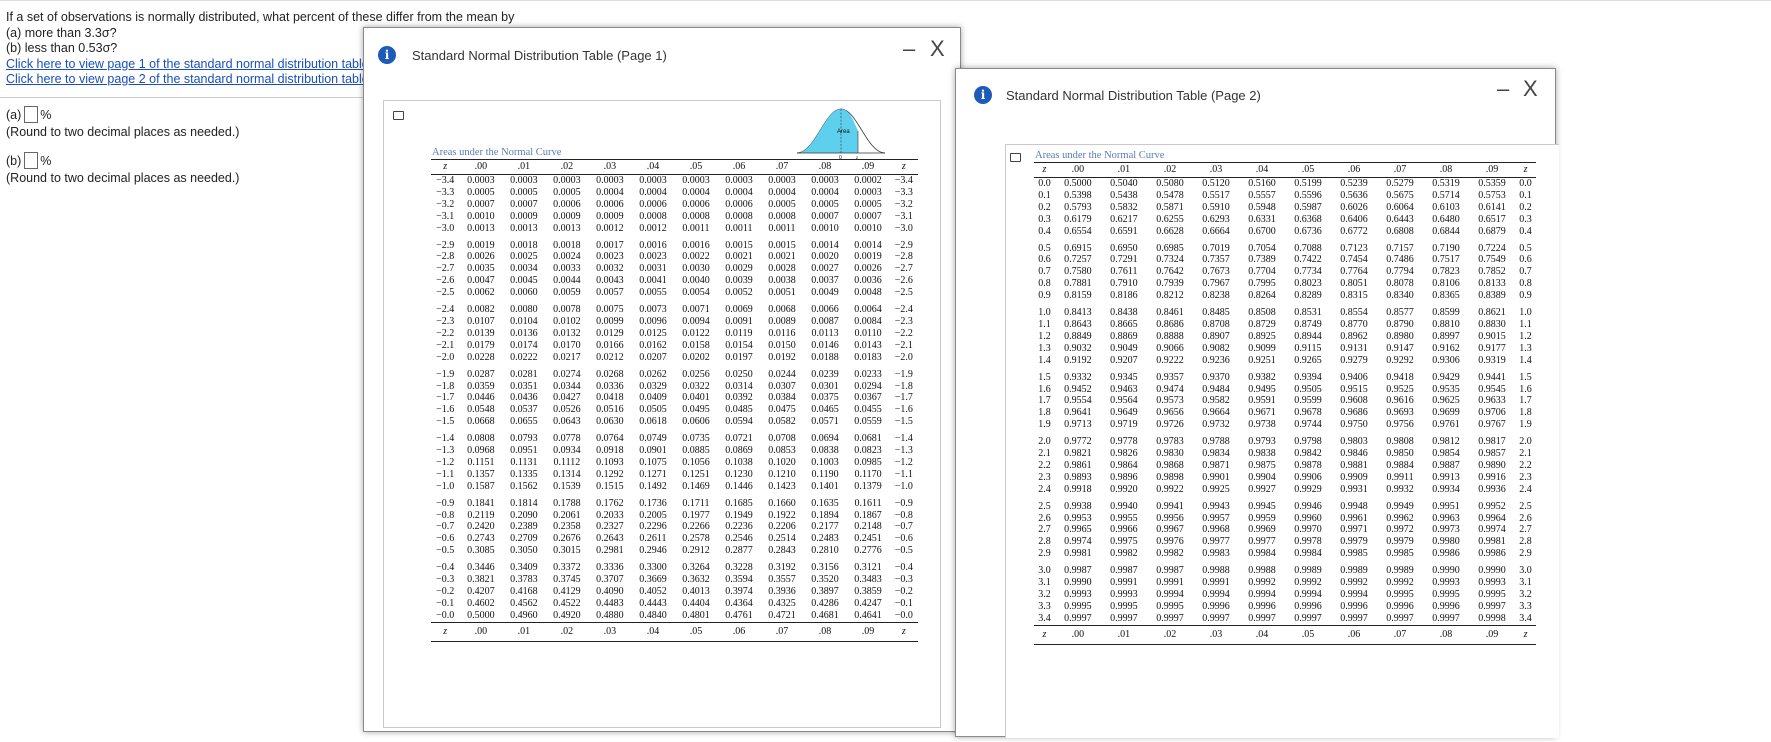 The height and width of the screenshot is (742, 1771). I want to click on probability-cell: 0.9980, so click(1446, 542).